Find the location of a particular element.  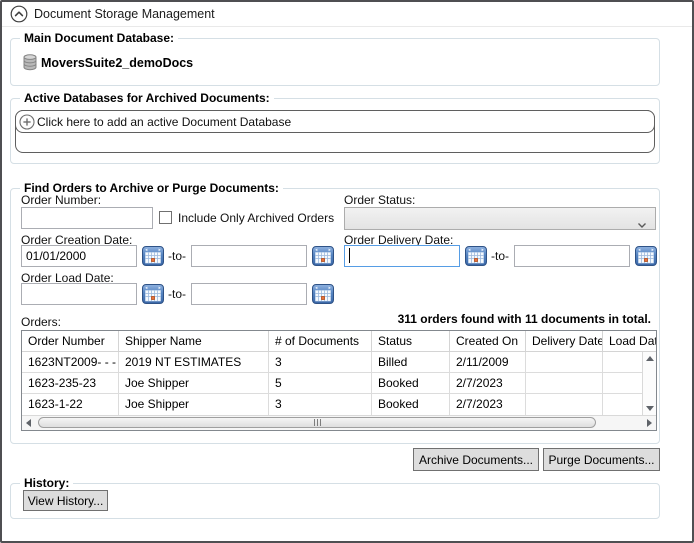

horizontal-scrollbar is located at coordinates (339, 422).